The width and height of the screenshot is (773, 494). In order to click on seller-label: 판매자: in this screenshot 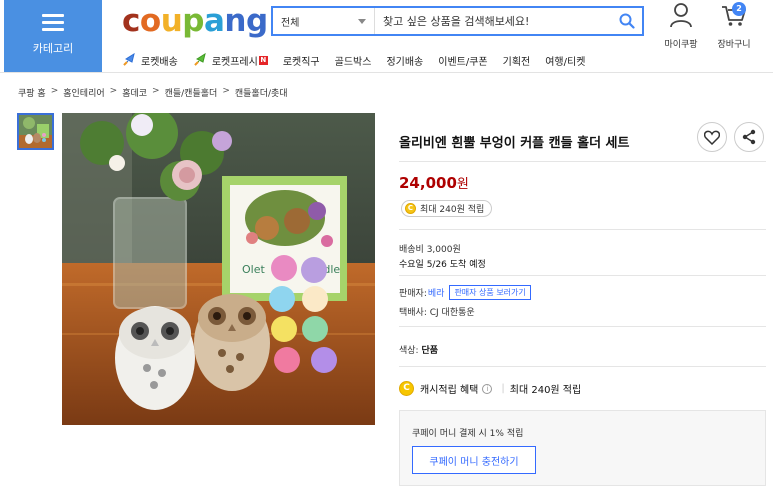, I will do `click(413, 294)`.